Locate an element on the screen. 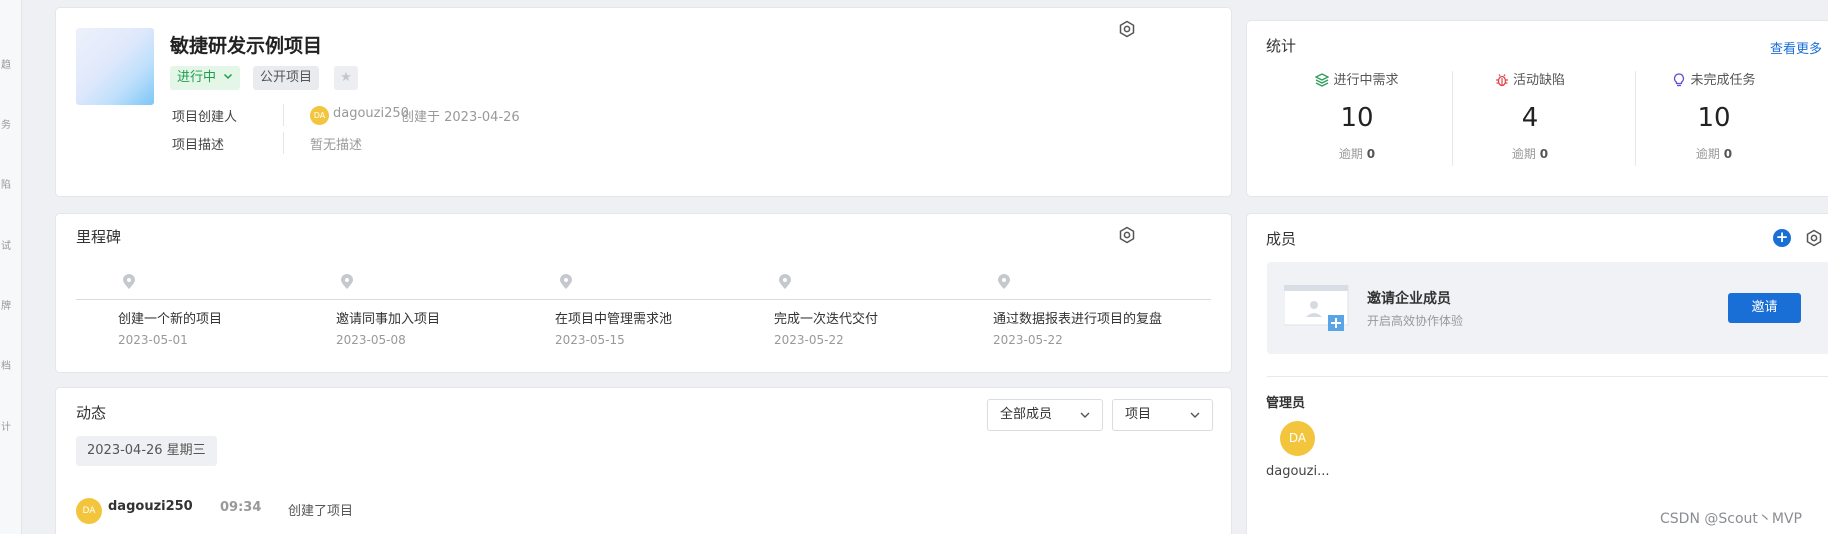 The width and height of the screenshot is (1828, 534). members-title: 成员 is located at coordinates (1281, 239).